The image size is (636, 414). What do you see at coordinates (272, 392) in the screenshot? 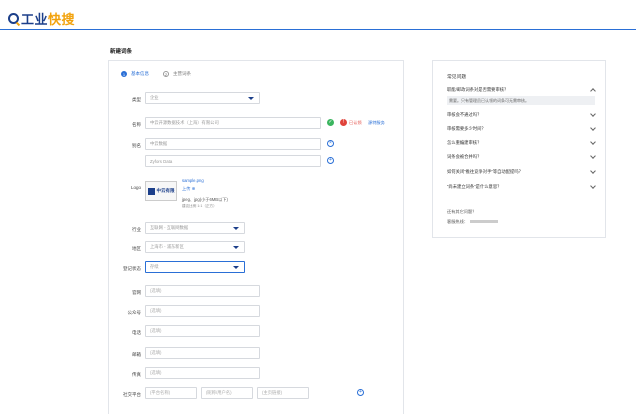
I see `social-url-placeholder: (主页链接)` at bounding box center [272, 392].